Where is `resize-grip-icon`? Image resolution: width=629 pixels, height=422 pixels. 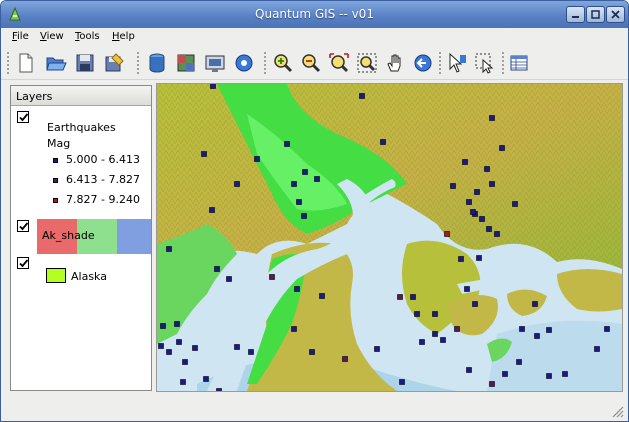 resize-grip-icon is located at coordinates (617, 411).